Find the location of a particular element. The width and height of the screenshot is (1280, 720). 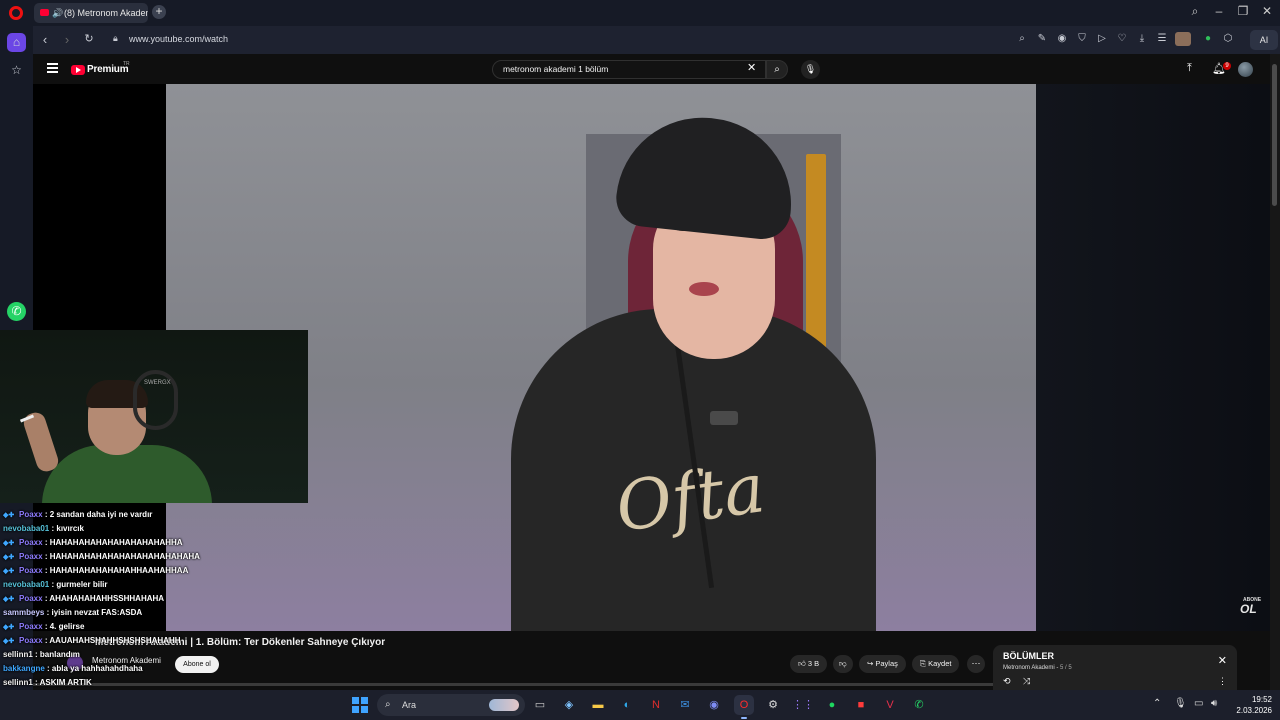

play-icon: ▷ is located at coordinates (1102, 38).